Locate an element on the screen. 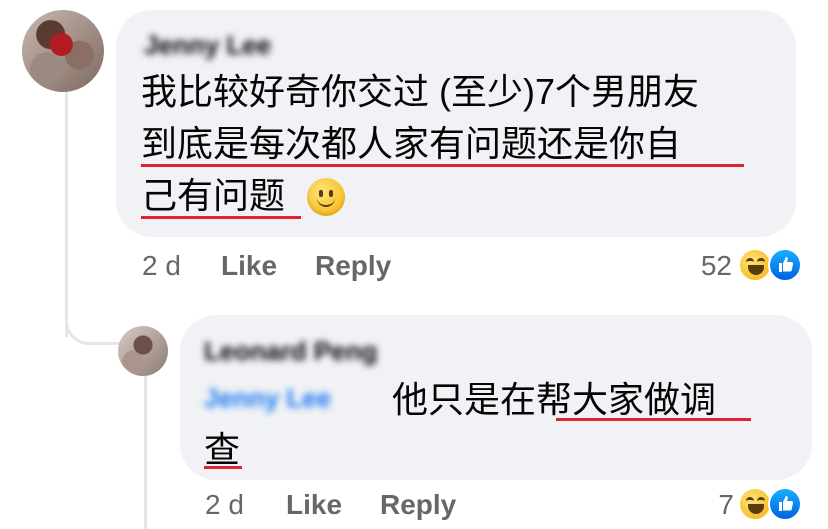 The height and width of the screenshot is (529, 828). comment-text-line: 己有问题 is located at coordinates (213, 195).